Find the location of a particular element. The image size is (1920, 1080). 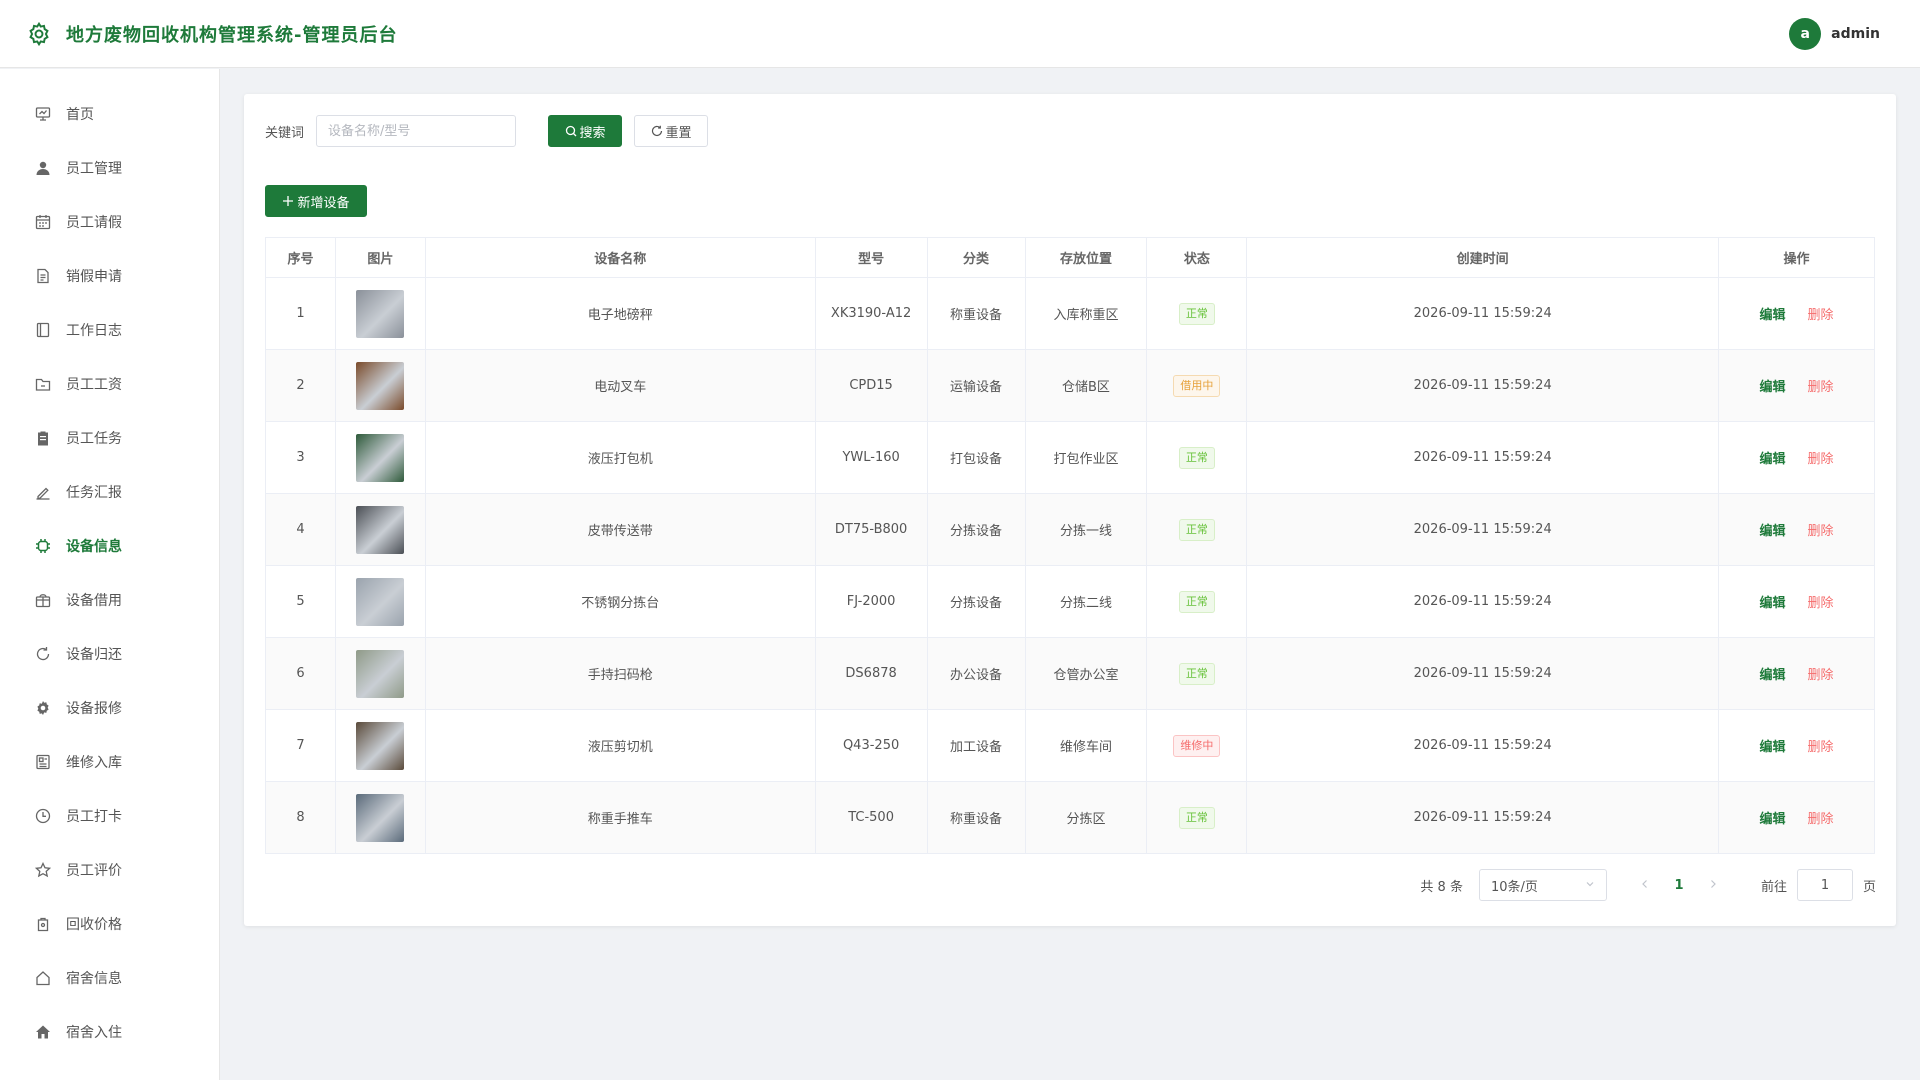

sidebar-item-device-repair: 设备报修 is located at coordinates (109, 708).